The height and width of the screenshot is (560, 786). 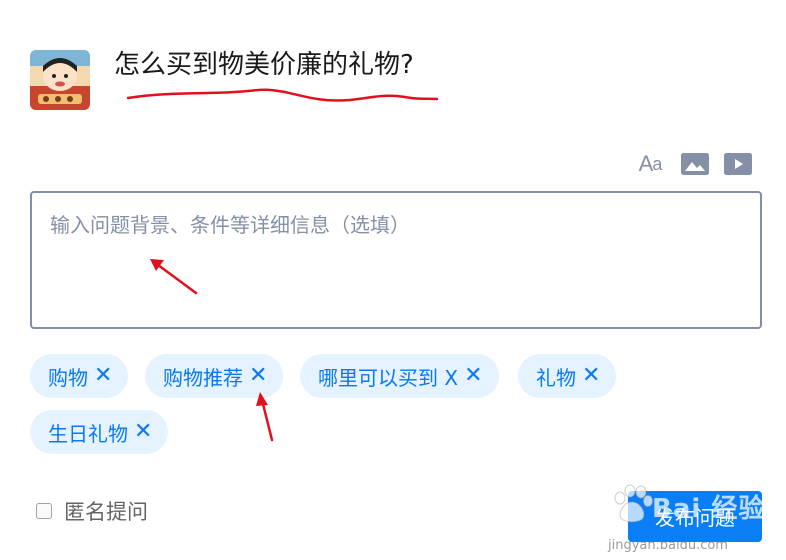 What do you see at coordinates (646, 163) in the screenshot?
I see `font-size-icon-label: A` at bounding box center [646, 163].